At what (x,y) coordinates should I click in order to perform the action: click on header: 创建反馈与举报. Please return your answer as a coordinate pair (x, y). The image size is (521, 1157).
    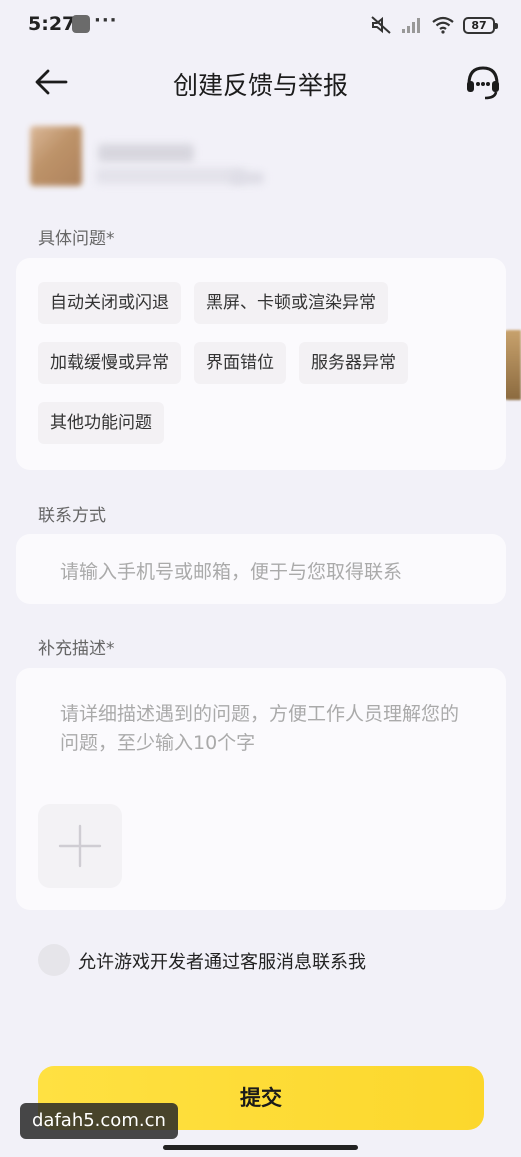
    Looking at the image, I should click on (260, 82).